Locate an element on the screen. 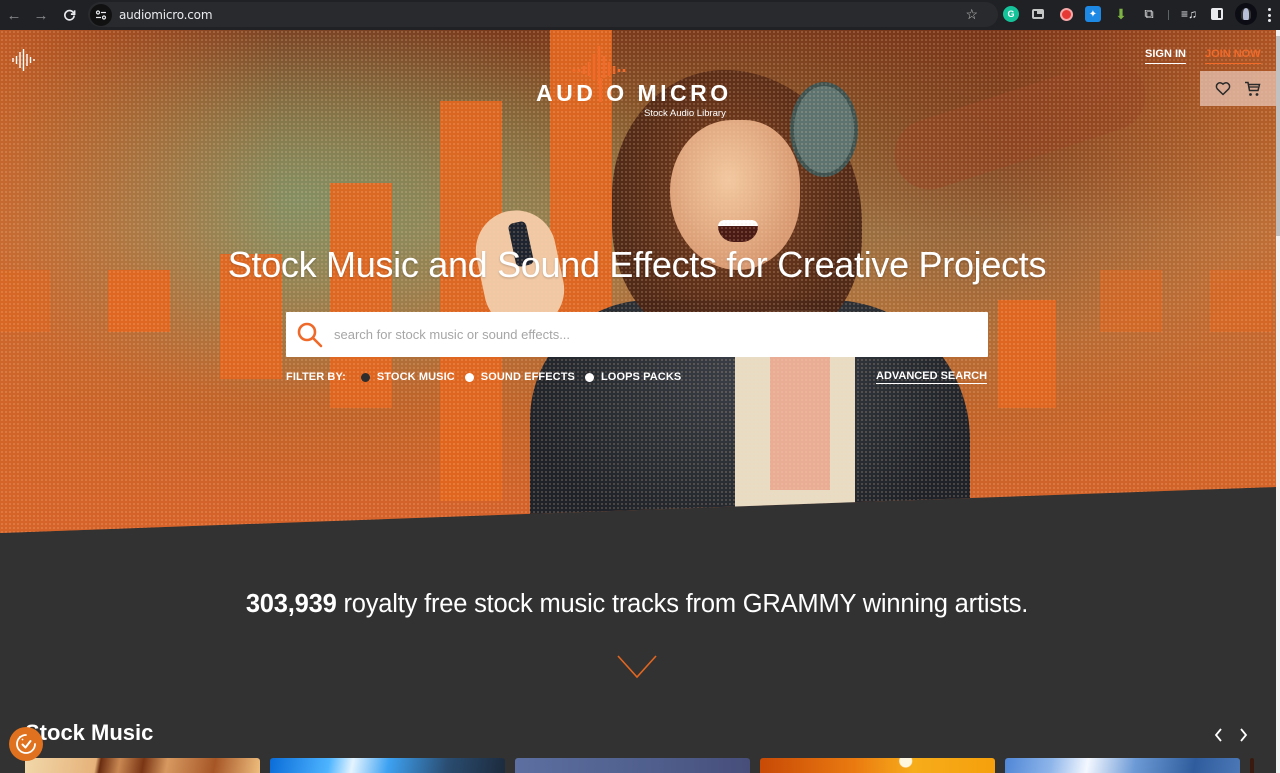 The width and height of the screenshot is (1280, 773). cookie-consent-button is located at coordinates (26, 744).